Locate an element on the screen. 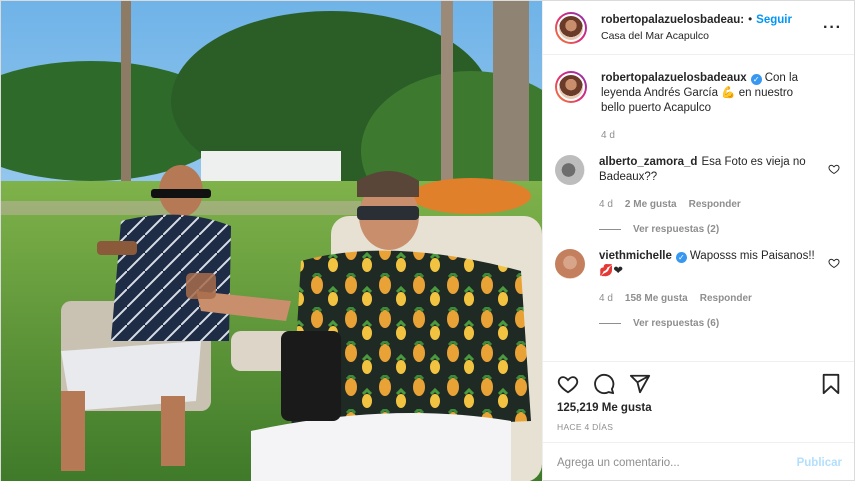 This screenshot has width=855, height=481. send-icon is located at coordinates (640, 384).